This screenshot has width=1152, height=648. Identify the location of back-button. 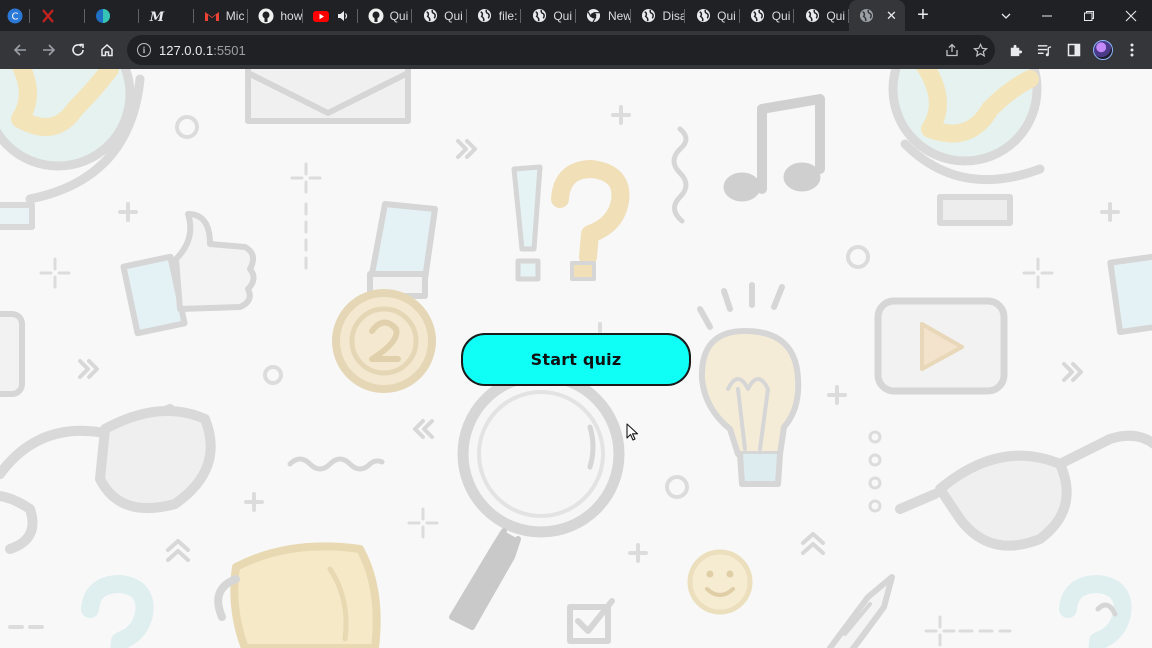
(19, 50).